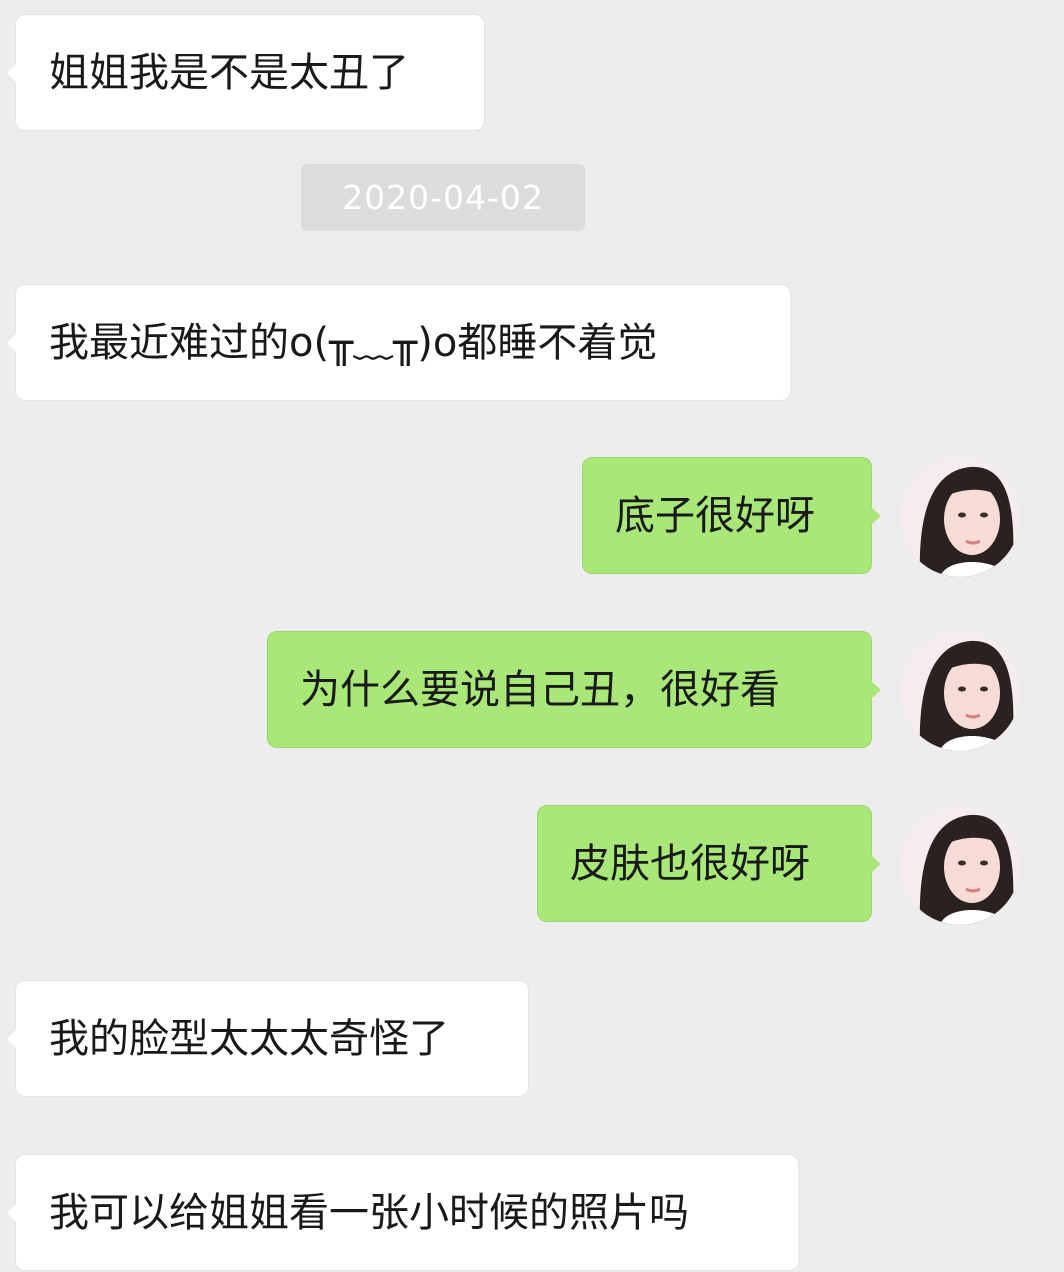 This screenshot has width=1064, height=1272. I want to click on outgoing-message-bubble: 为什么要说自己丑，很好看, so click(574, 689).